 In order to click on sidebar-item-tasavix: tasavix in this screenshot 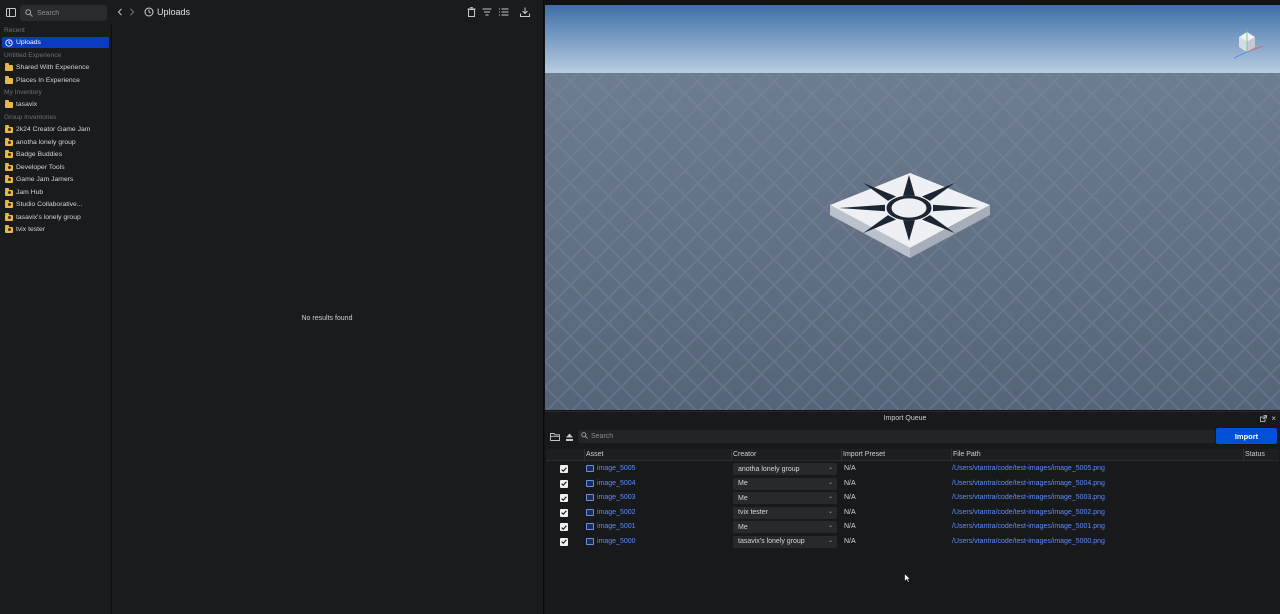, I will do `click(55, 104)`.